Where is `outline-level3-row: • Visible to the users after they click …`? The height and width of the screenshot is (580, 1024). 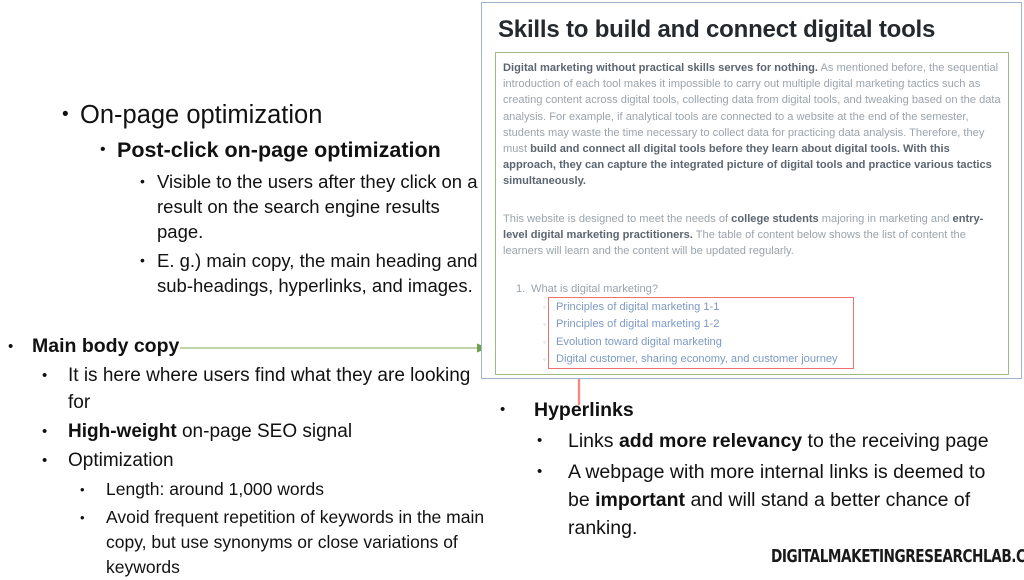 outline-level3-row: • Visible to the users after they click … is located at coordinates (311, 206).